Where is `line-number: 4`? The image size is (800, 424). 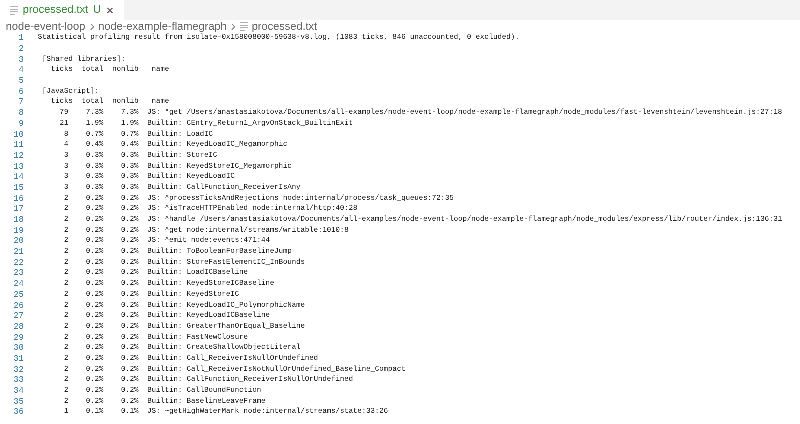
line-number: 4 is located at coordinates (21, 70).